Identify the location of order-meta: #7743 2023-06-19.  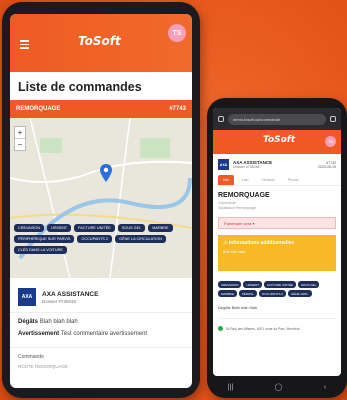
(327, 165).